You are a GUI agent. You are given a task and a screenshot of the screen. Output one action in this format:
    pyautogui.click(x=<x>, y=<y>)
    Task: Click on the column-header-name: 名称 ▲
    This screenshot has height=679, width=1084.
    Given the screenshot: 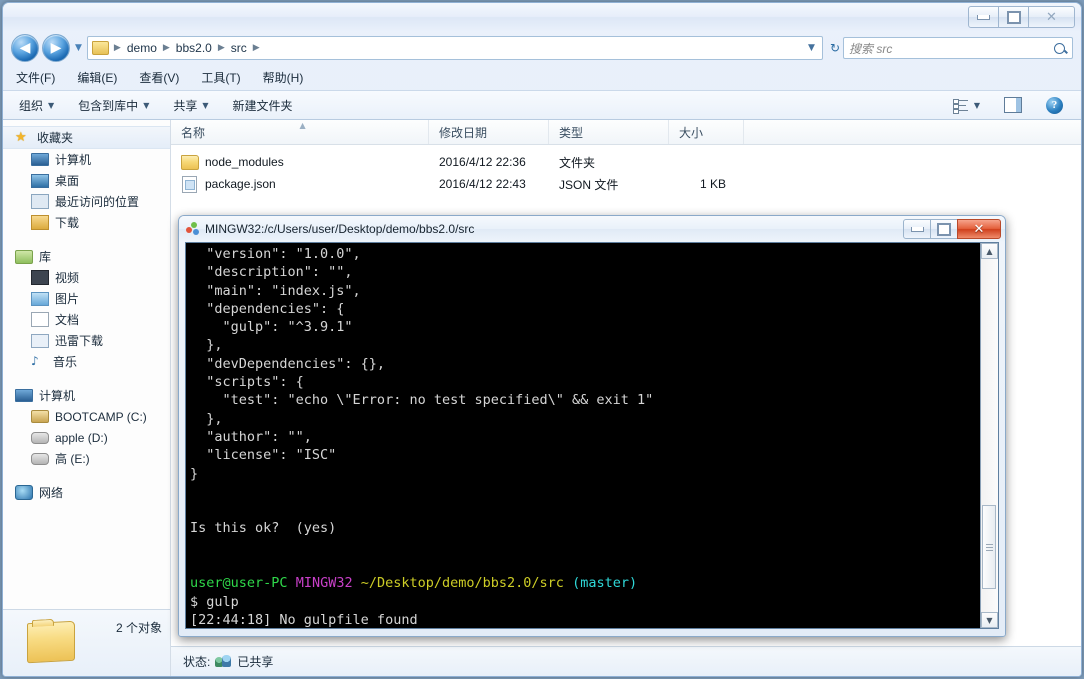 What is the action you would take?
    pyautogui.click(x=300, y=132)
    